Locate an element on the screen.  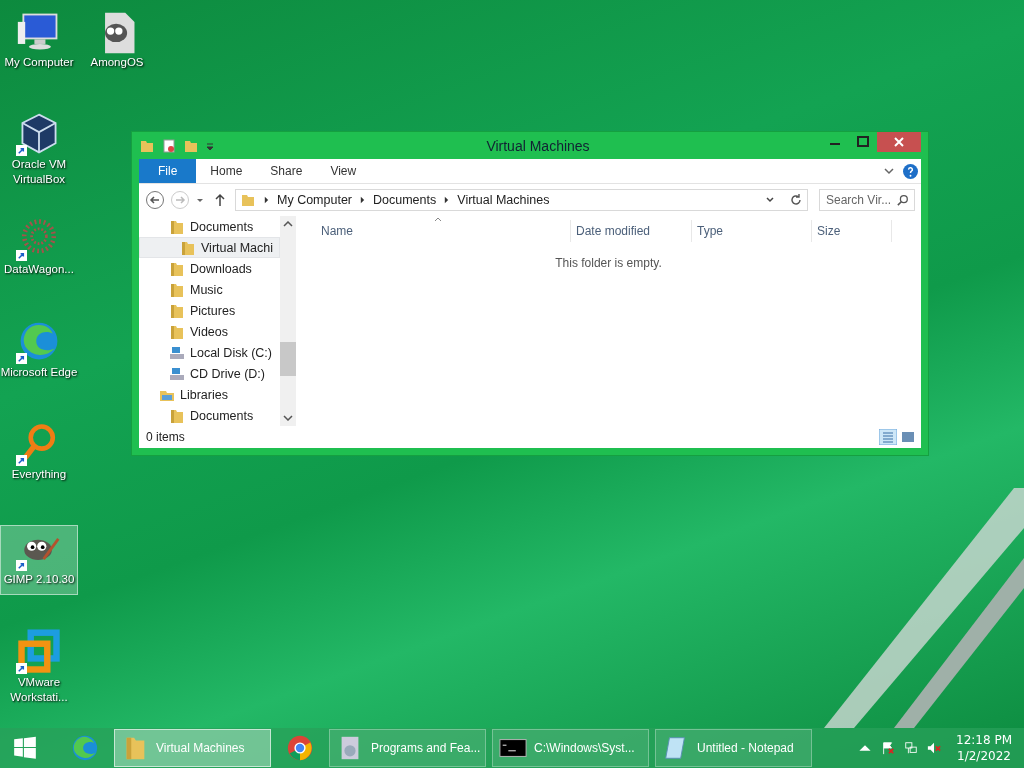
help-icon is located at coordinates (910, 171).